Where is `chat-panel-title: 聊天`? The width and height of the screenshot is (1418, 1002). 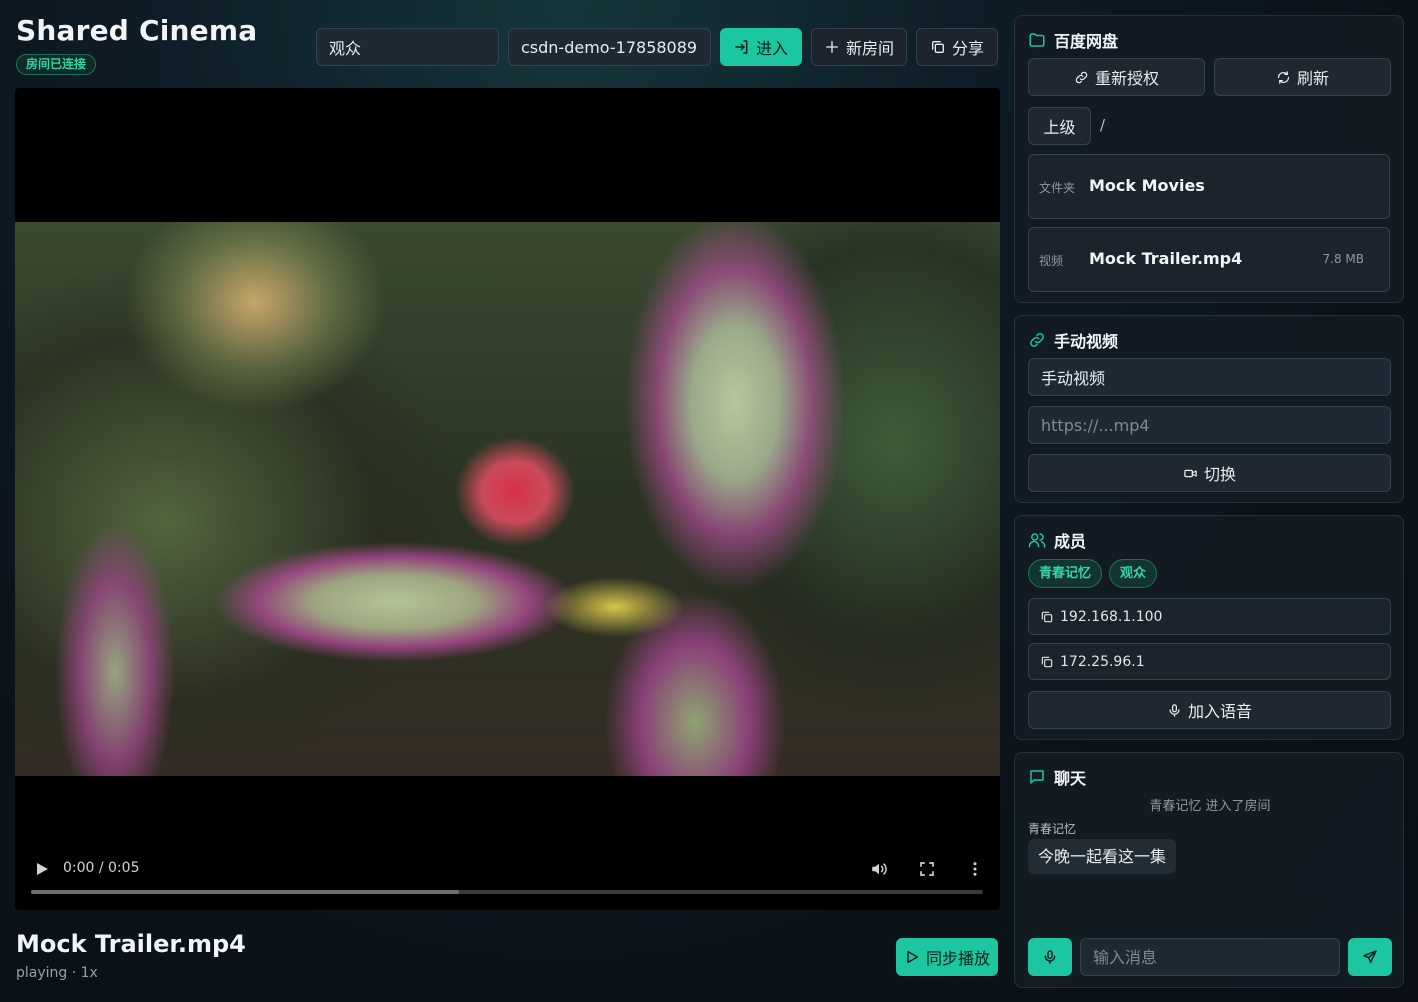
chat-panel-title: 聊天 is located at coordinates (1070, 778).